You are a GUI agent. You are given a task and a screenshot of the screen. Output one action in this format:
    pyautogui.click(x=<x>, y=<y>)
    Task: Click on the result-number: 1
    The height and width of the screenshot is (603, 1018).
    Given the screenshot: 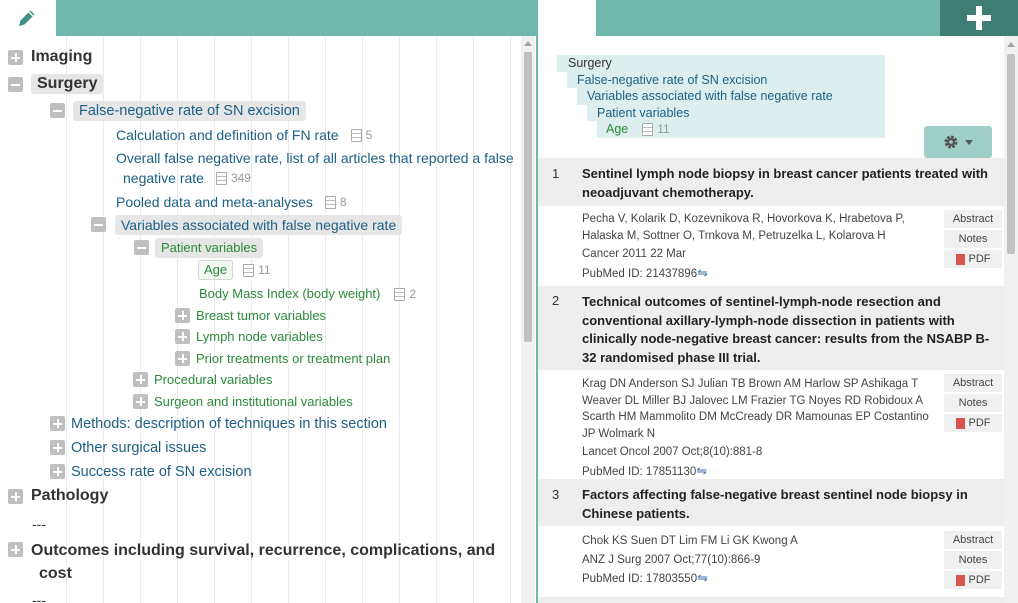 What is the action you would take?
    pyautogui.click(x=556, y=173)
    